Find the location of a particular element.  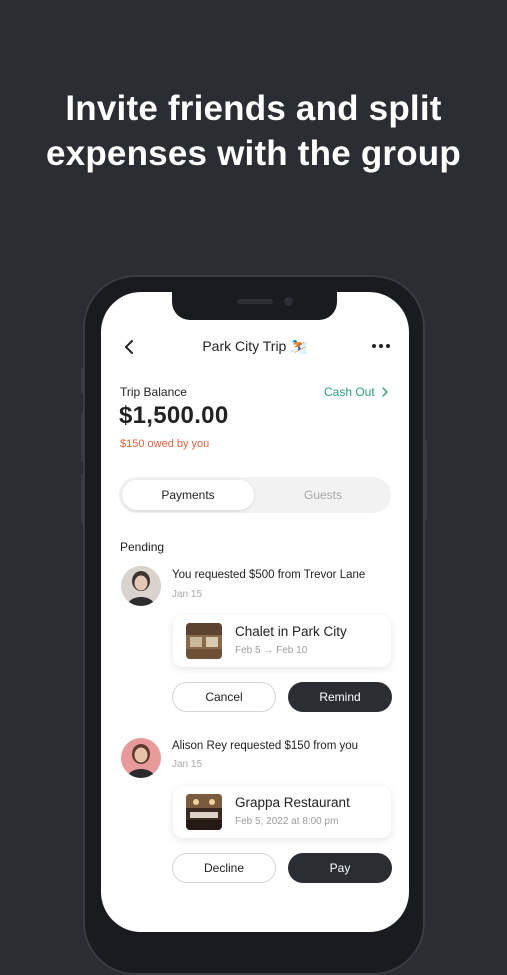

headline-line-2: expenses with the group is located at coordinates (253, 153).